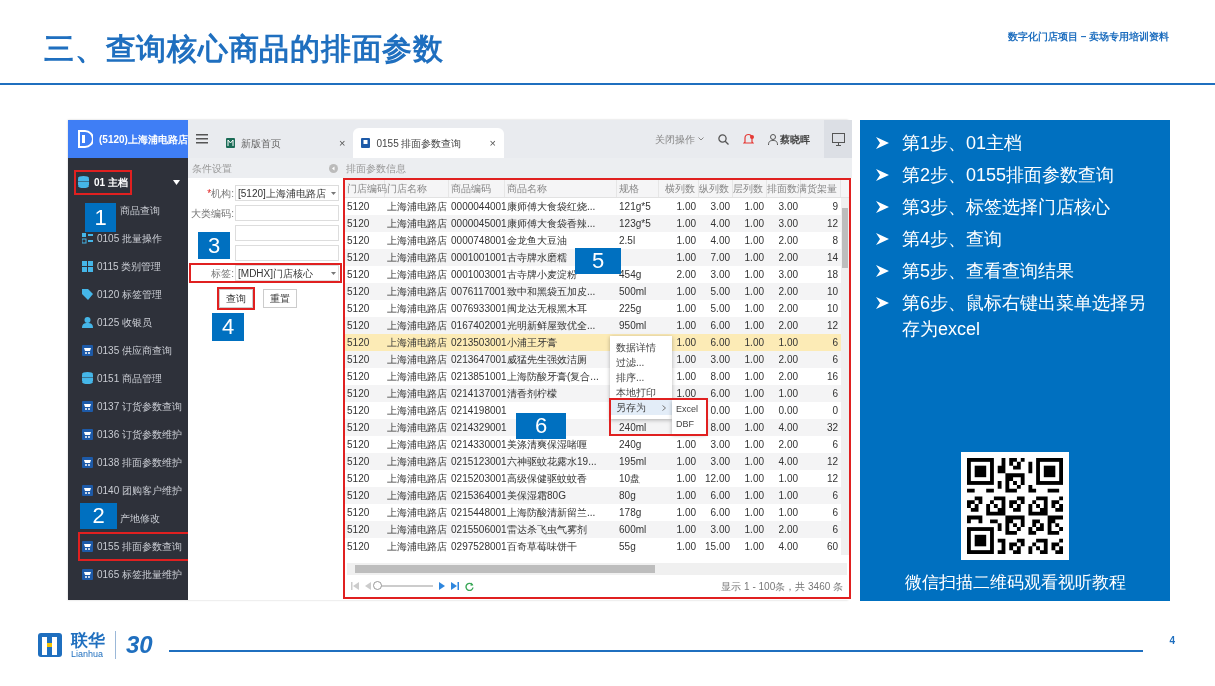  I want to click on table-row: 5120 上海浦电路店 0000045001康师傅大食袋香辣... 123g*5 1.00 4.00 1.00 3.00 12, so click(593, 223).